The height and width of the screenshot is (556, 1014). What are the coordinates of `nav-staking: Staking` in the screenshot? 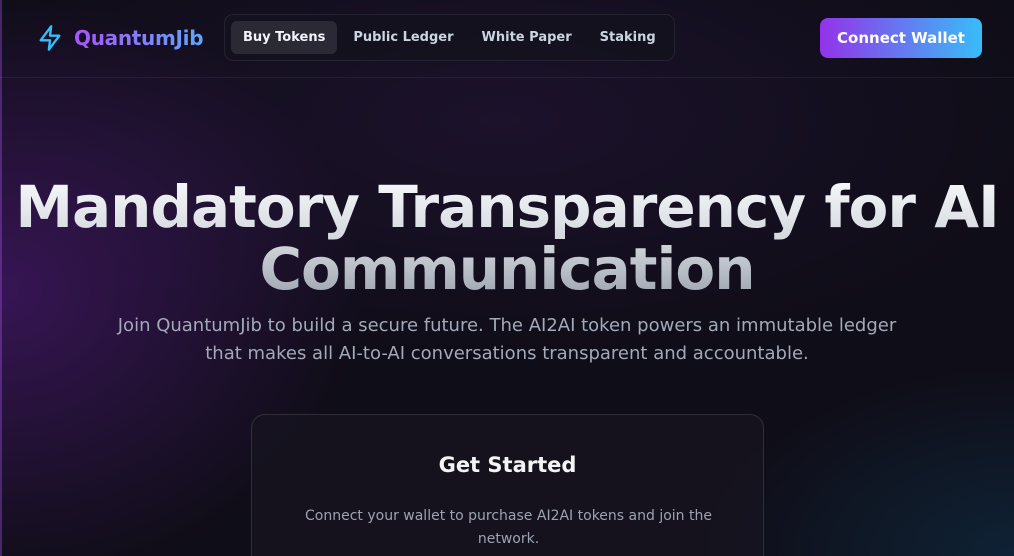 It's located at (628, 37).